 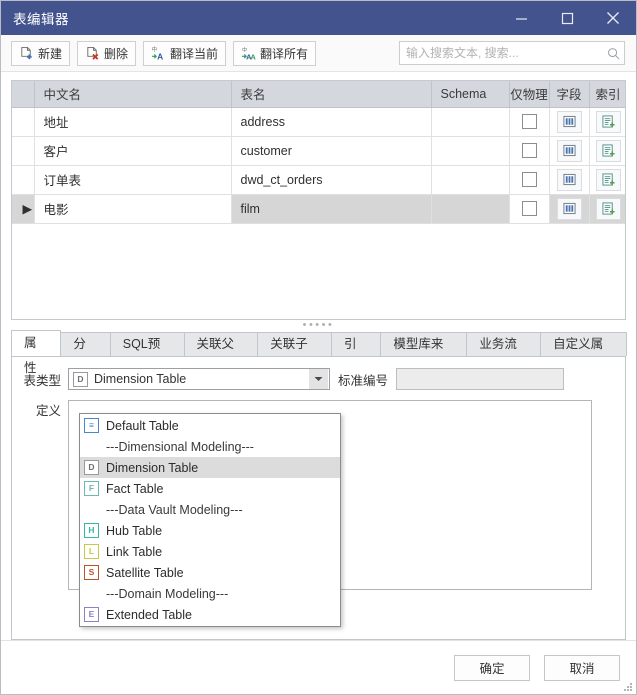 I want to click on tab-child-tables: 关联子表, so click(x=294, y=353).